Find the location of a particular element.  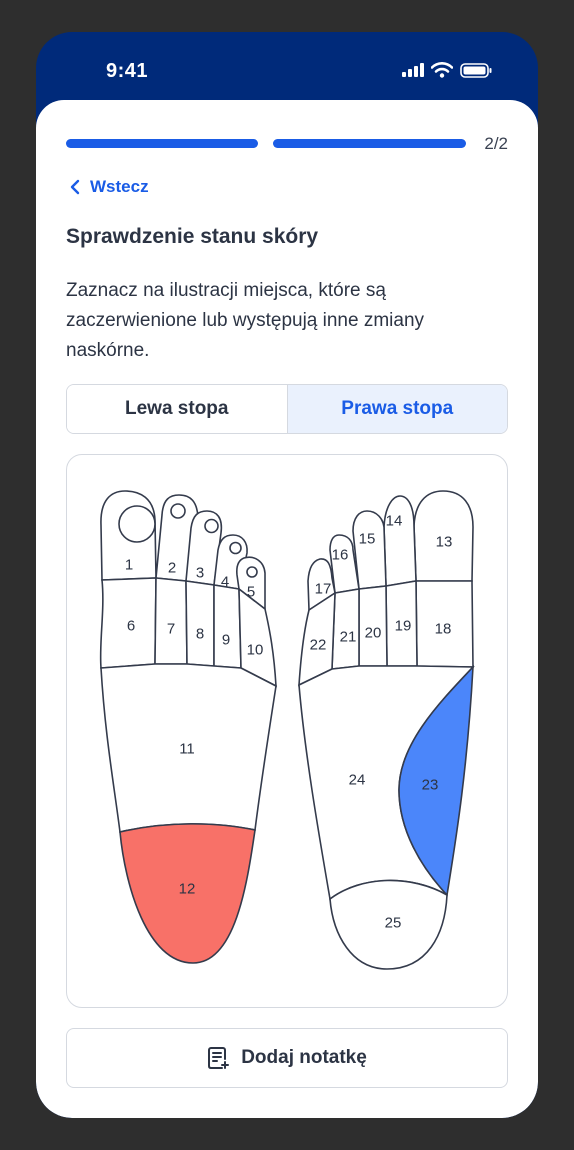

zone-label-2: 2 is located at coordinates (172, 568).